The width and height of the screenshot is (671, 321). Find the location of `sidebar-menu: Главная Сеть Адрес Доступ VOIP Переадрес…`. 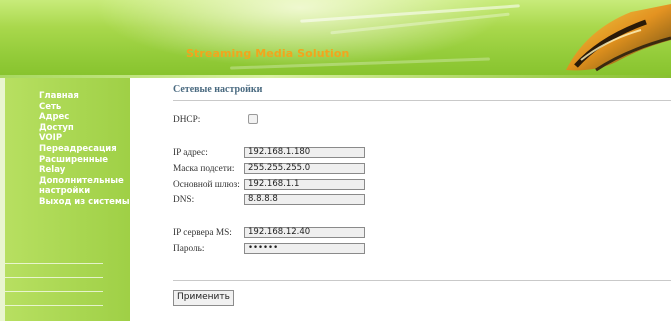

sidebar-menu: Главная Сеть Адрес Доступ VOIP Переадрес… is located at coordinates (86, 149).